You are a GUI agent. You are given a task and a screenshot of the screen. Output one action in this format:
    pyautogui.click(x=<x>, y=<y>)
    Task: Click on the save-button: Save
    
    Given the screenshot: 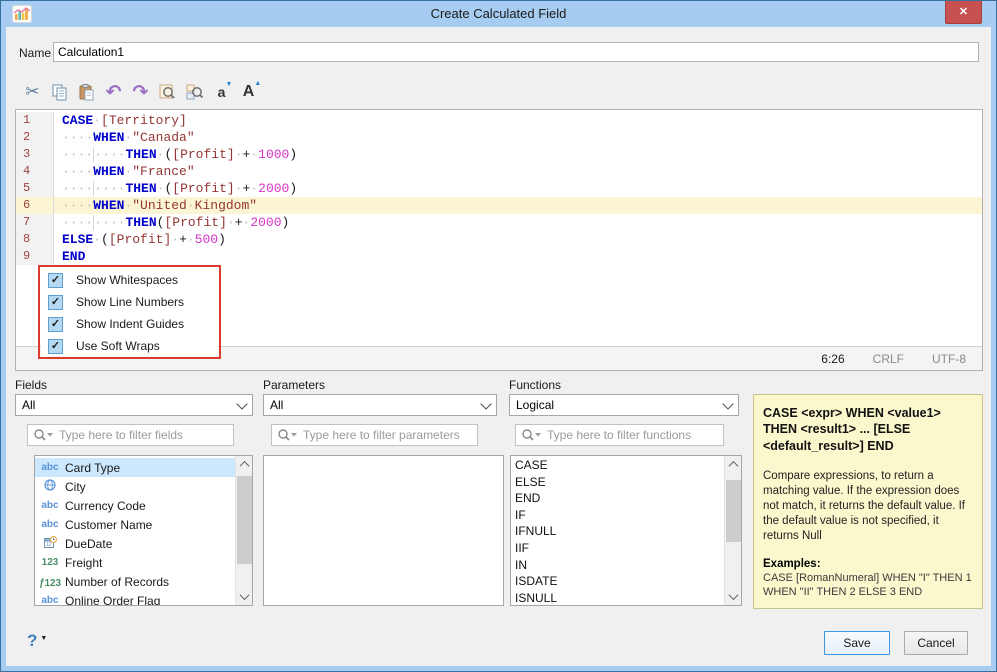 What is the action you would take?
    pyautogui.click(x=857, y=643)
    